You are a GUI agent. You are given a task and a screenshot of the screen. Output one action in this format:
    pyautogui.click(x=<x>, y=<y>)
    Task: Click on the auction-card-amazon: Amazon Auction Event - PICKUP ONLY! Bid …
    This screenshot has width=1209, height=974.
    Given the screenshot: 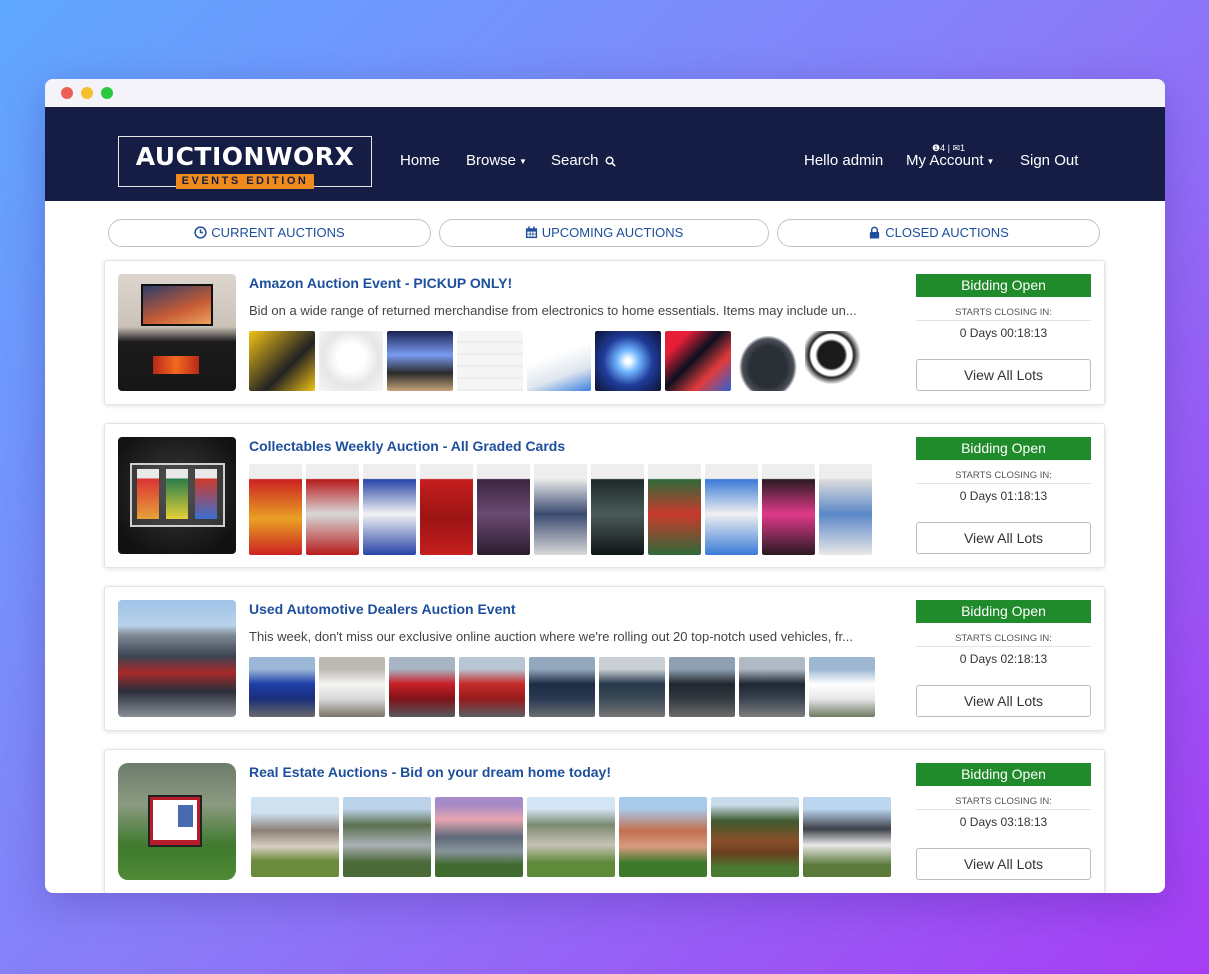 What is the action you would take?
    pyautogui.click(x=604, y=332)
    